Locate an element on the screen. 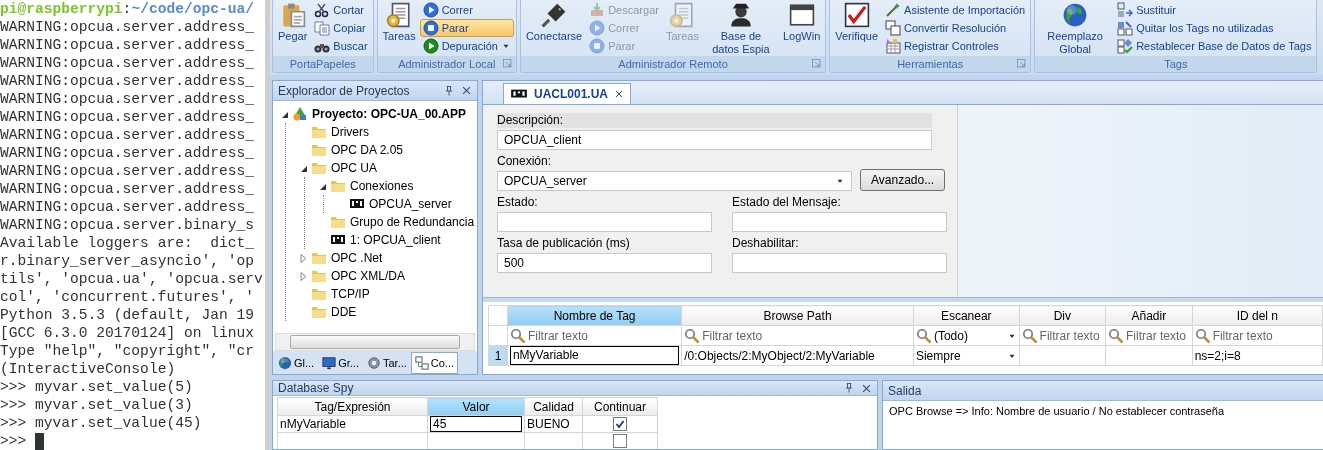 This screenshot has width=1323, height=450. tree-item: TCP/IP is located at coordinates (350, 294).